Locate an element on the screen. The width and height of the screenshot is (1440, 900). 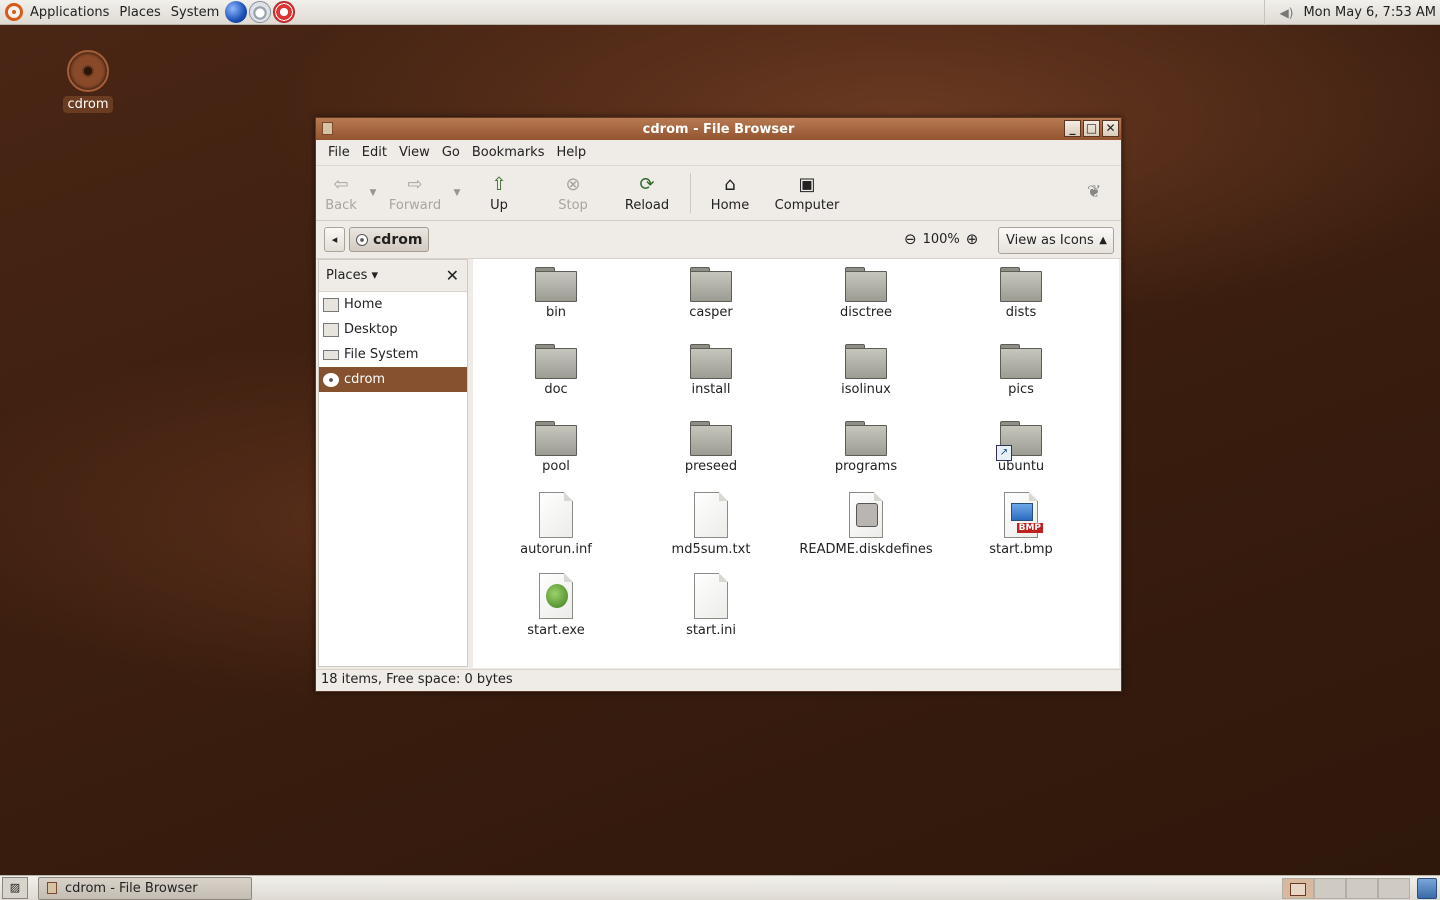
menu-go: Go is located at coordinates (451, 152).